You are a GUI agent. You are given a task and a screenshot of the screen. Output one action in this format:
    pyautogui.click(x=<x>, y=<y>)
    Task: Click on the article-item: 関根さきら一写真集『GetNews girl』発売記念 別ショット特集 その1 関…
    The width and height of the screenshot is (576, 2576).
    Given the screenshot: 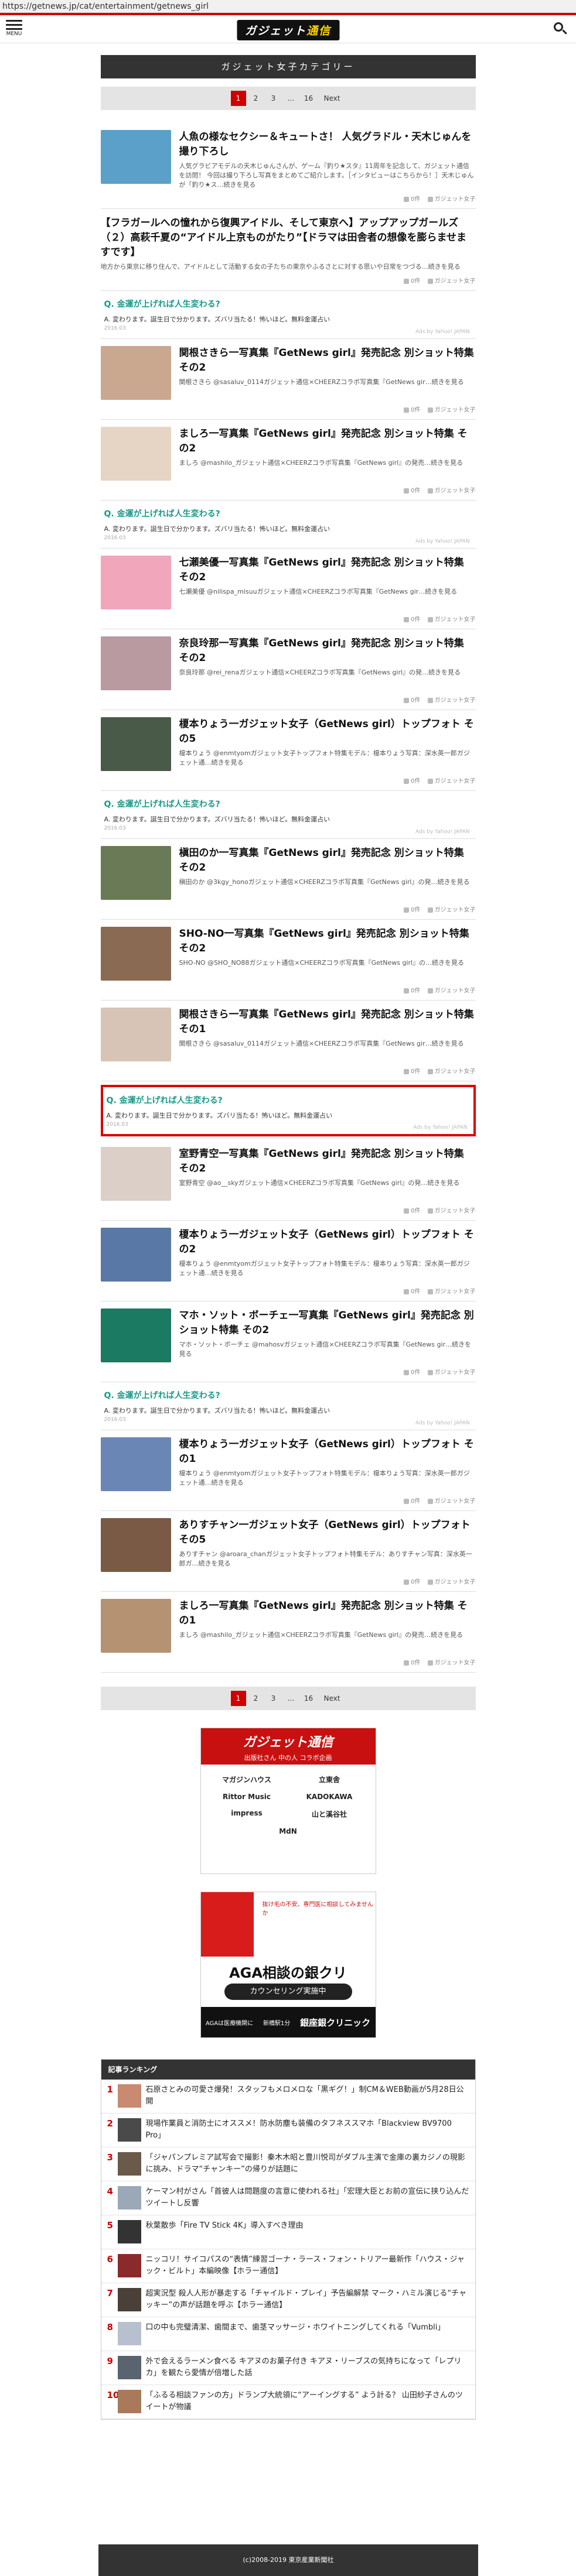 What is the action you would take?
    pyautogui.click(x=288, y=1041)
    